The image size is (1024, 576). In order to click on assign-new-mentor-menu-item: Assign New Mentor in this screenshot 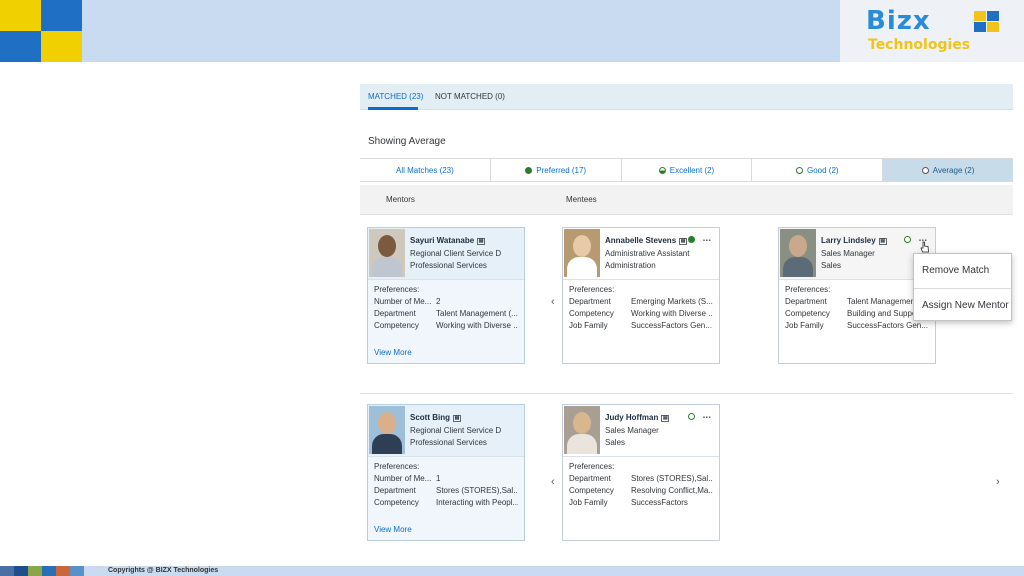, I will do `click(962, 305)`.